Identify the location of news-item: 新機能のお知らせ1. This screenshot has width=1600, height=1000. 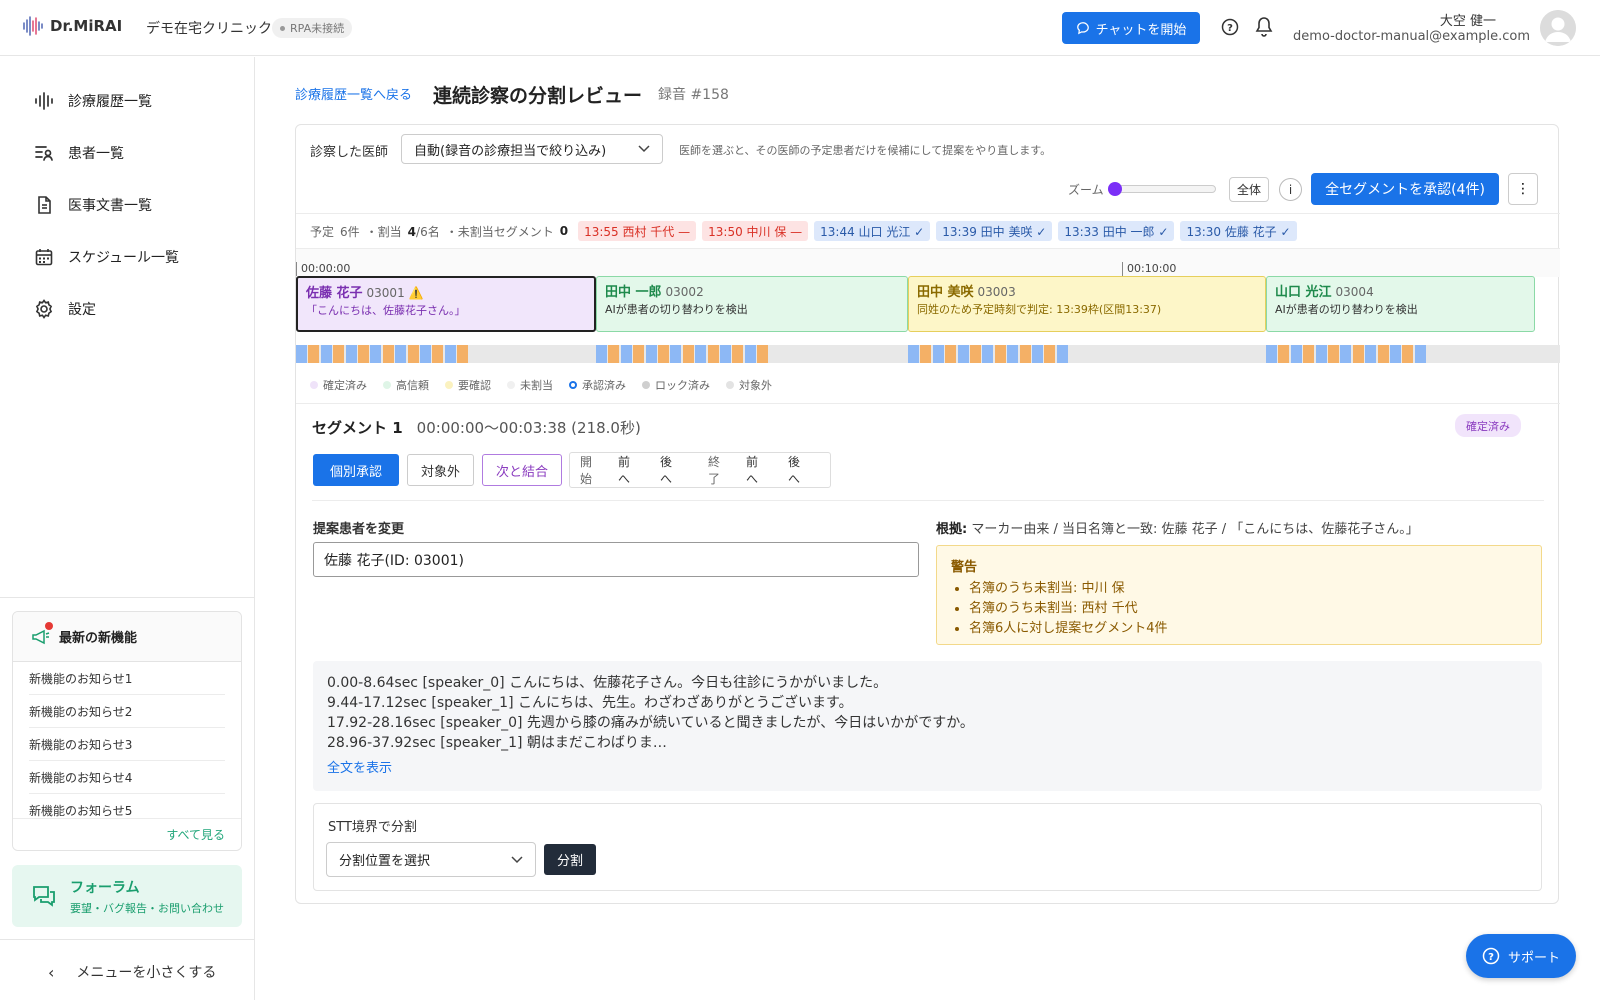
(127, 678).